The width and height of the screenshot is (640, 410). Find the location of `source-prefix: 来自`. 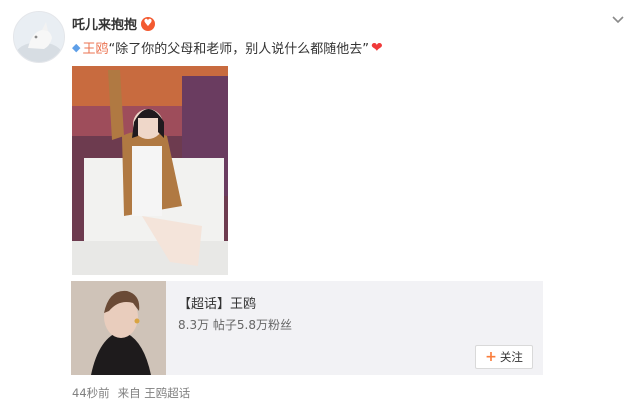

source-prefix: 来自 is located at coordinates (129, 393).